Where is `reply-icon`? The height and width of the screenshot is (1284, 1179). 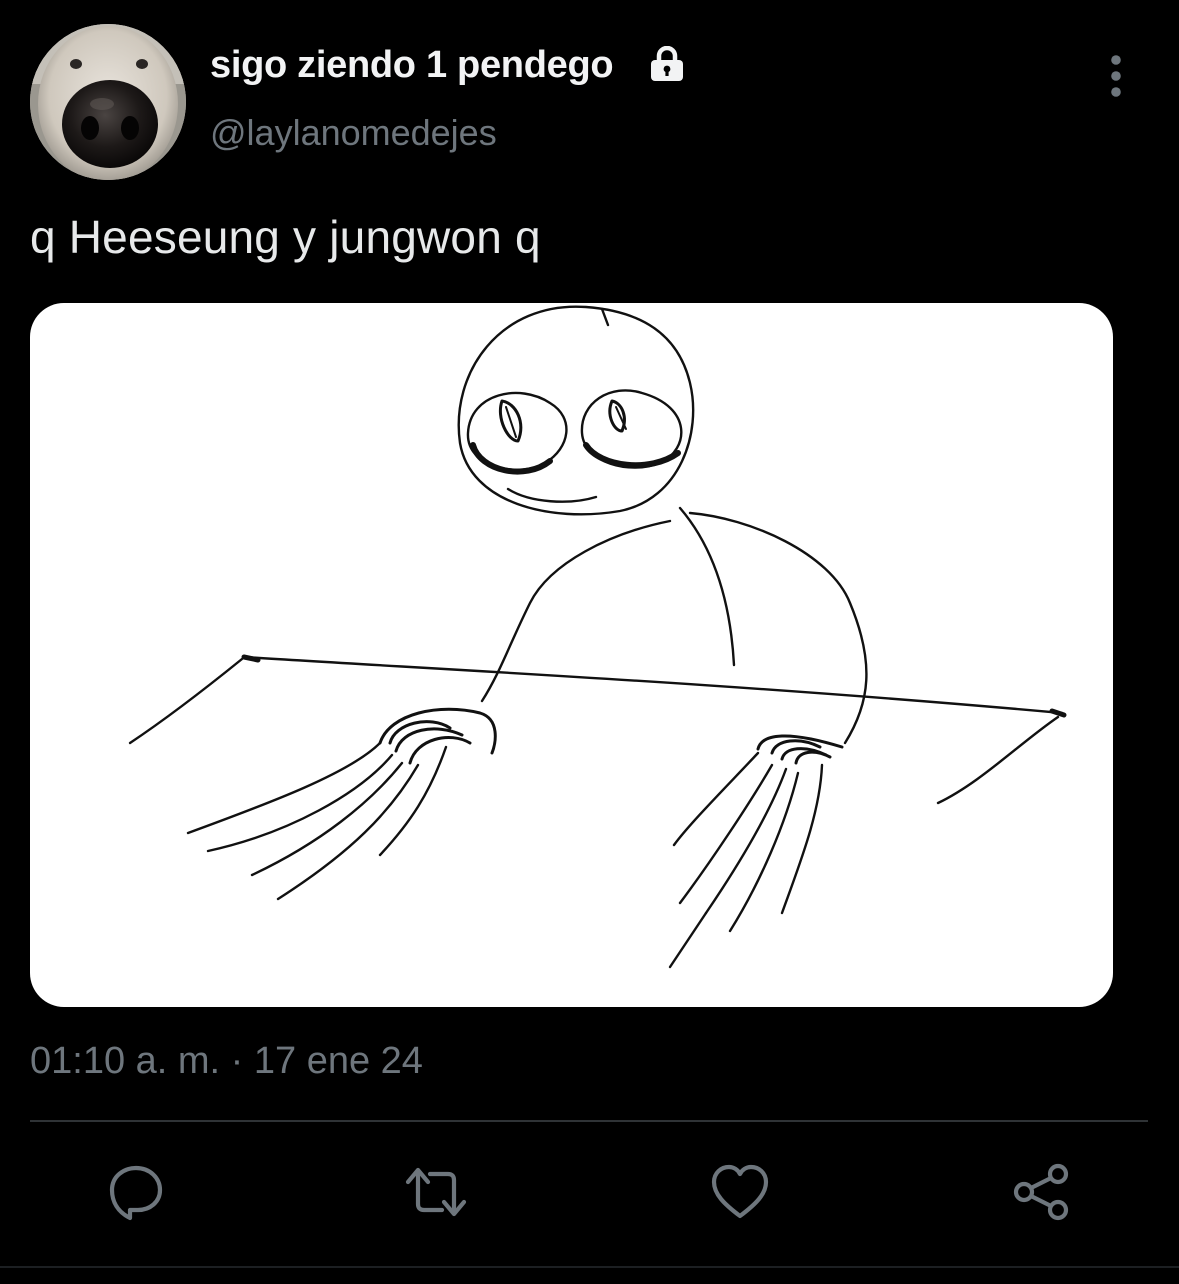
reply-icon is located at coordinates (136, 1192).